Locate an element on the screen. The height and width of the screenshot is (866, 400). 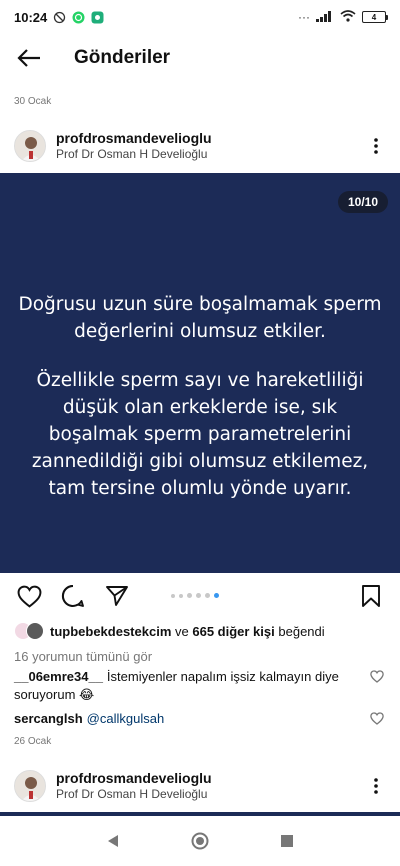
likers-avatars is located at coordinates (29, 631).